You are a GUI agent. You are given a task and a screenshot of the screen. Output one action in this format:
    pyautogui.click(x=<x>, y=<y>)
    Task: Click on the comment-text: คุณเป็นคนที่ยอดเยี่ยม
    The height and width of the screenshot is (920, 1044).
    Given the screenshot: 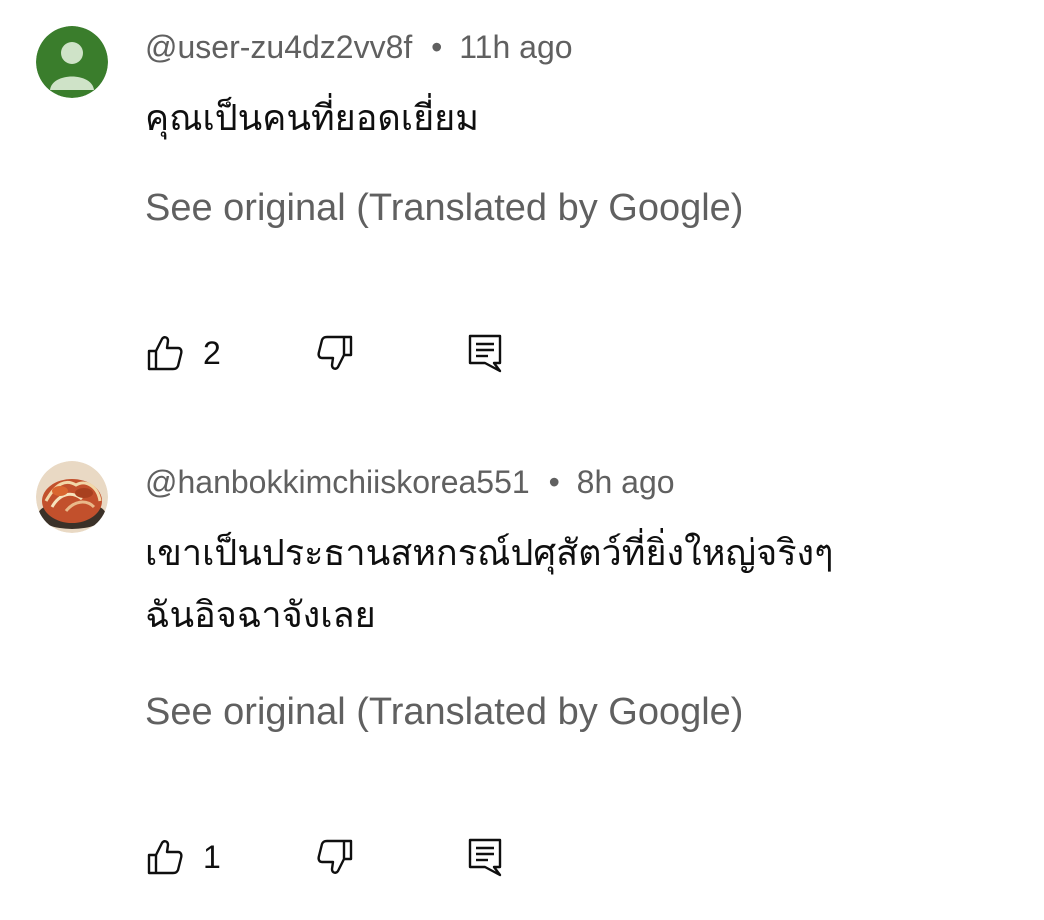 What is the action you would take?
    pyautogui.click(x=312, y=119)
    